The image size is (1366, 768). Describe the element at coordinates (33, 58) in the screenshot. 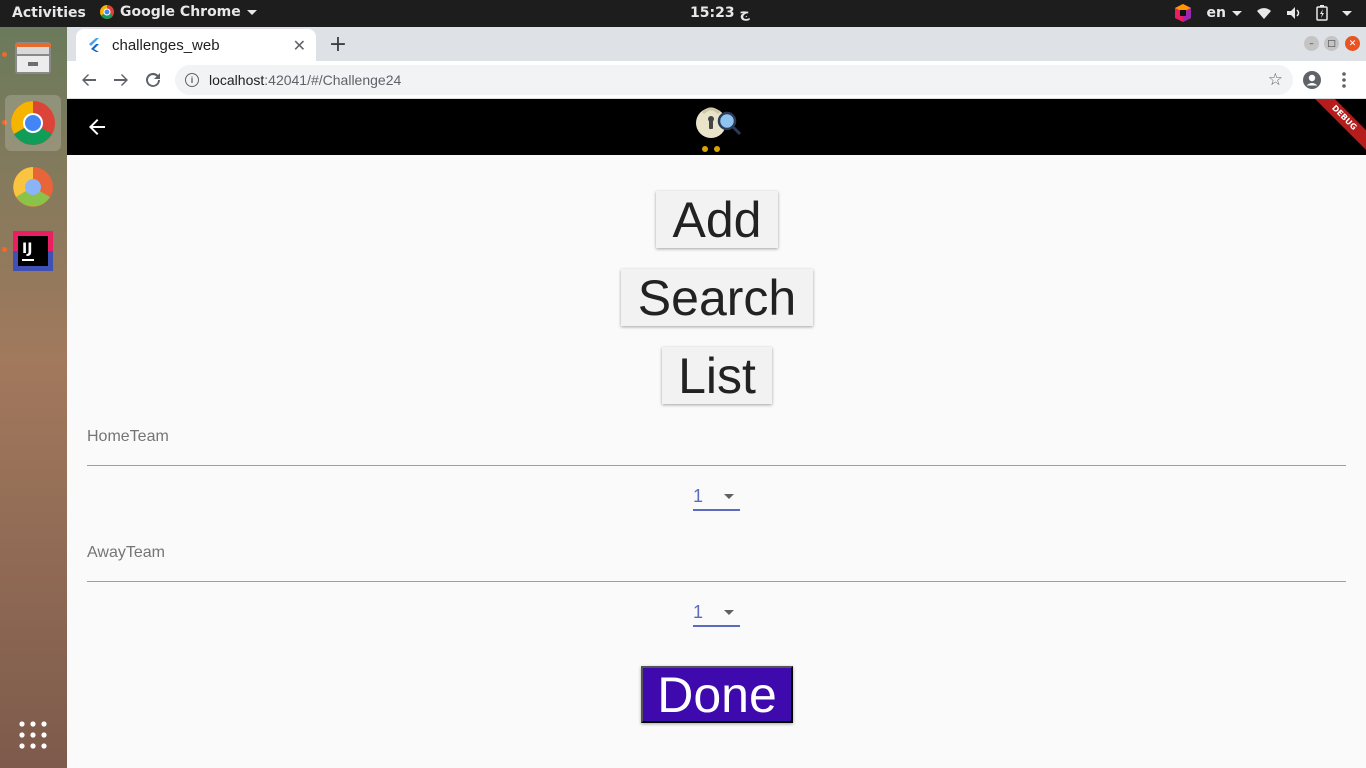

I see `file-manager-icon` at that location.